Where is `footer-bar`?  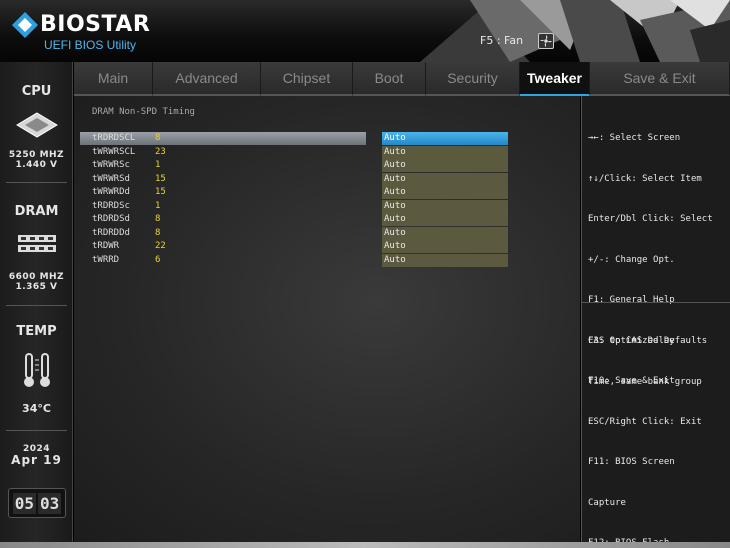 footer-bar is located at coordinates (365, 545).